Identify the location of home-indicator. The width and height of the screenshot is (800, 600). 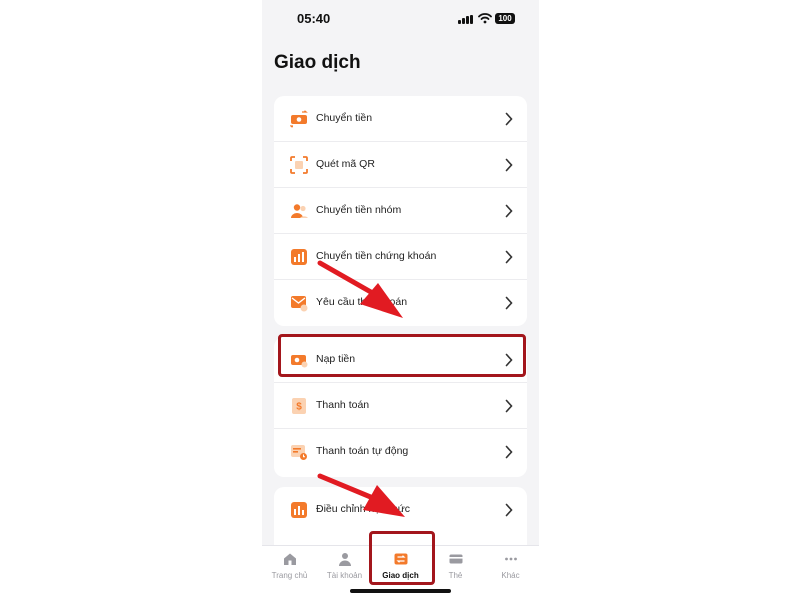
(400, 591).